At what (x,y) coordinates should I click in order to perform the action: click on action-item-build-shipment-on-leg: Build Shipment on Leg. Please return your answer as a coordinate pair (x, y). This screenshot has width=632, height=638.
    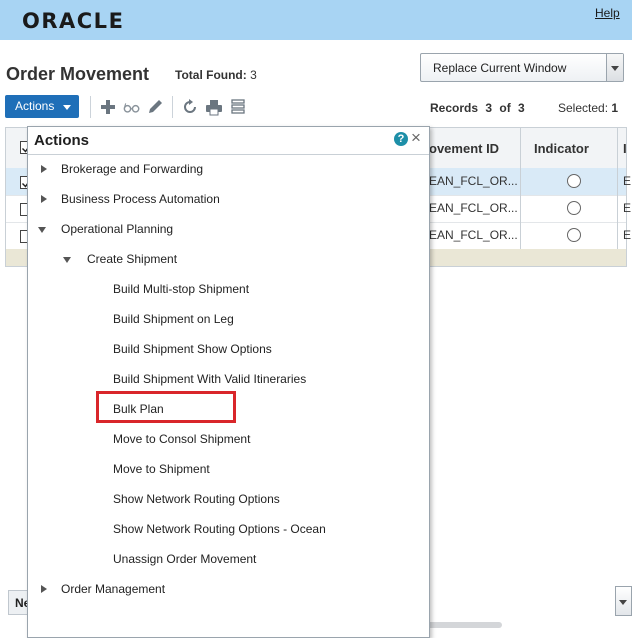
    Looking at the image, I should click on (173, 319).